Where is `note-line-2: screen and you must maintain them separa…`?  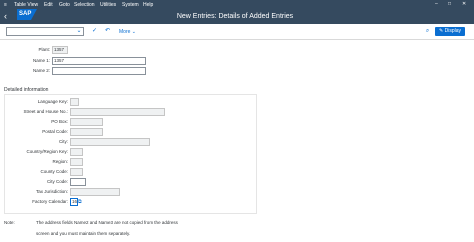 note-line-2: screen and you must maintain them separa… is located at coordinates (83, 233).